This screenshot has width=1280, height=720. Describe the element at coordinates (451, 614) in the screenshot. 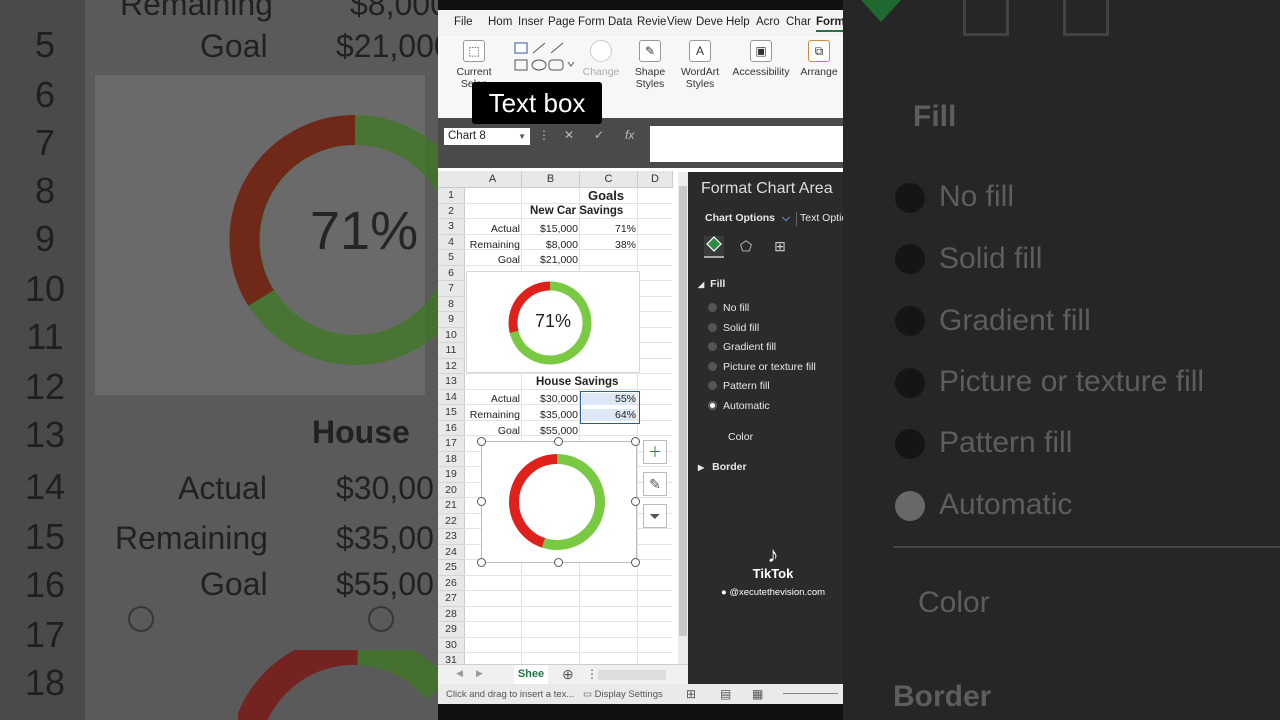

I see `row-header-28: 28` at that location.